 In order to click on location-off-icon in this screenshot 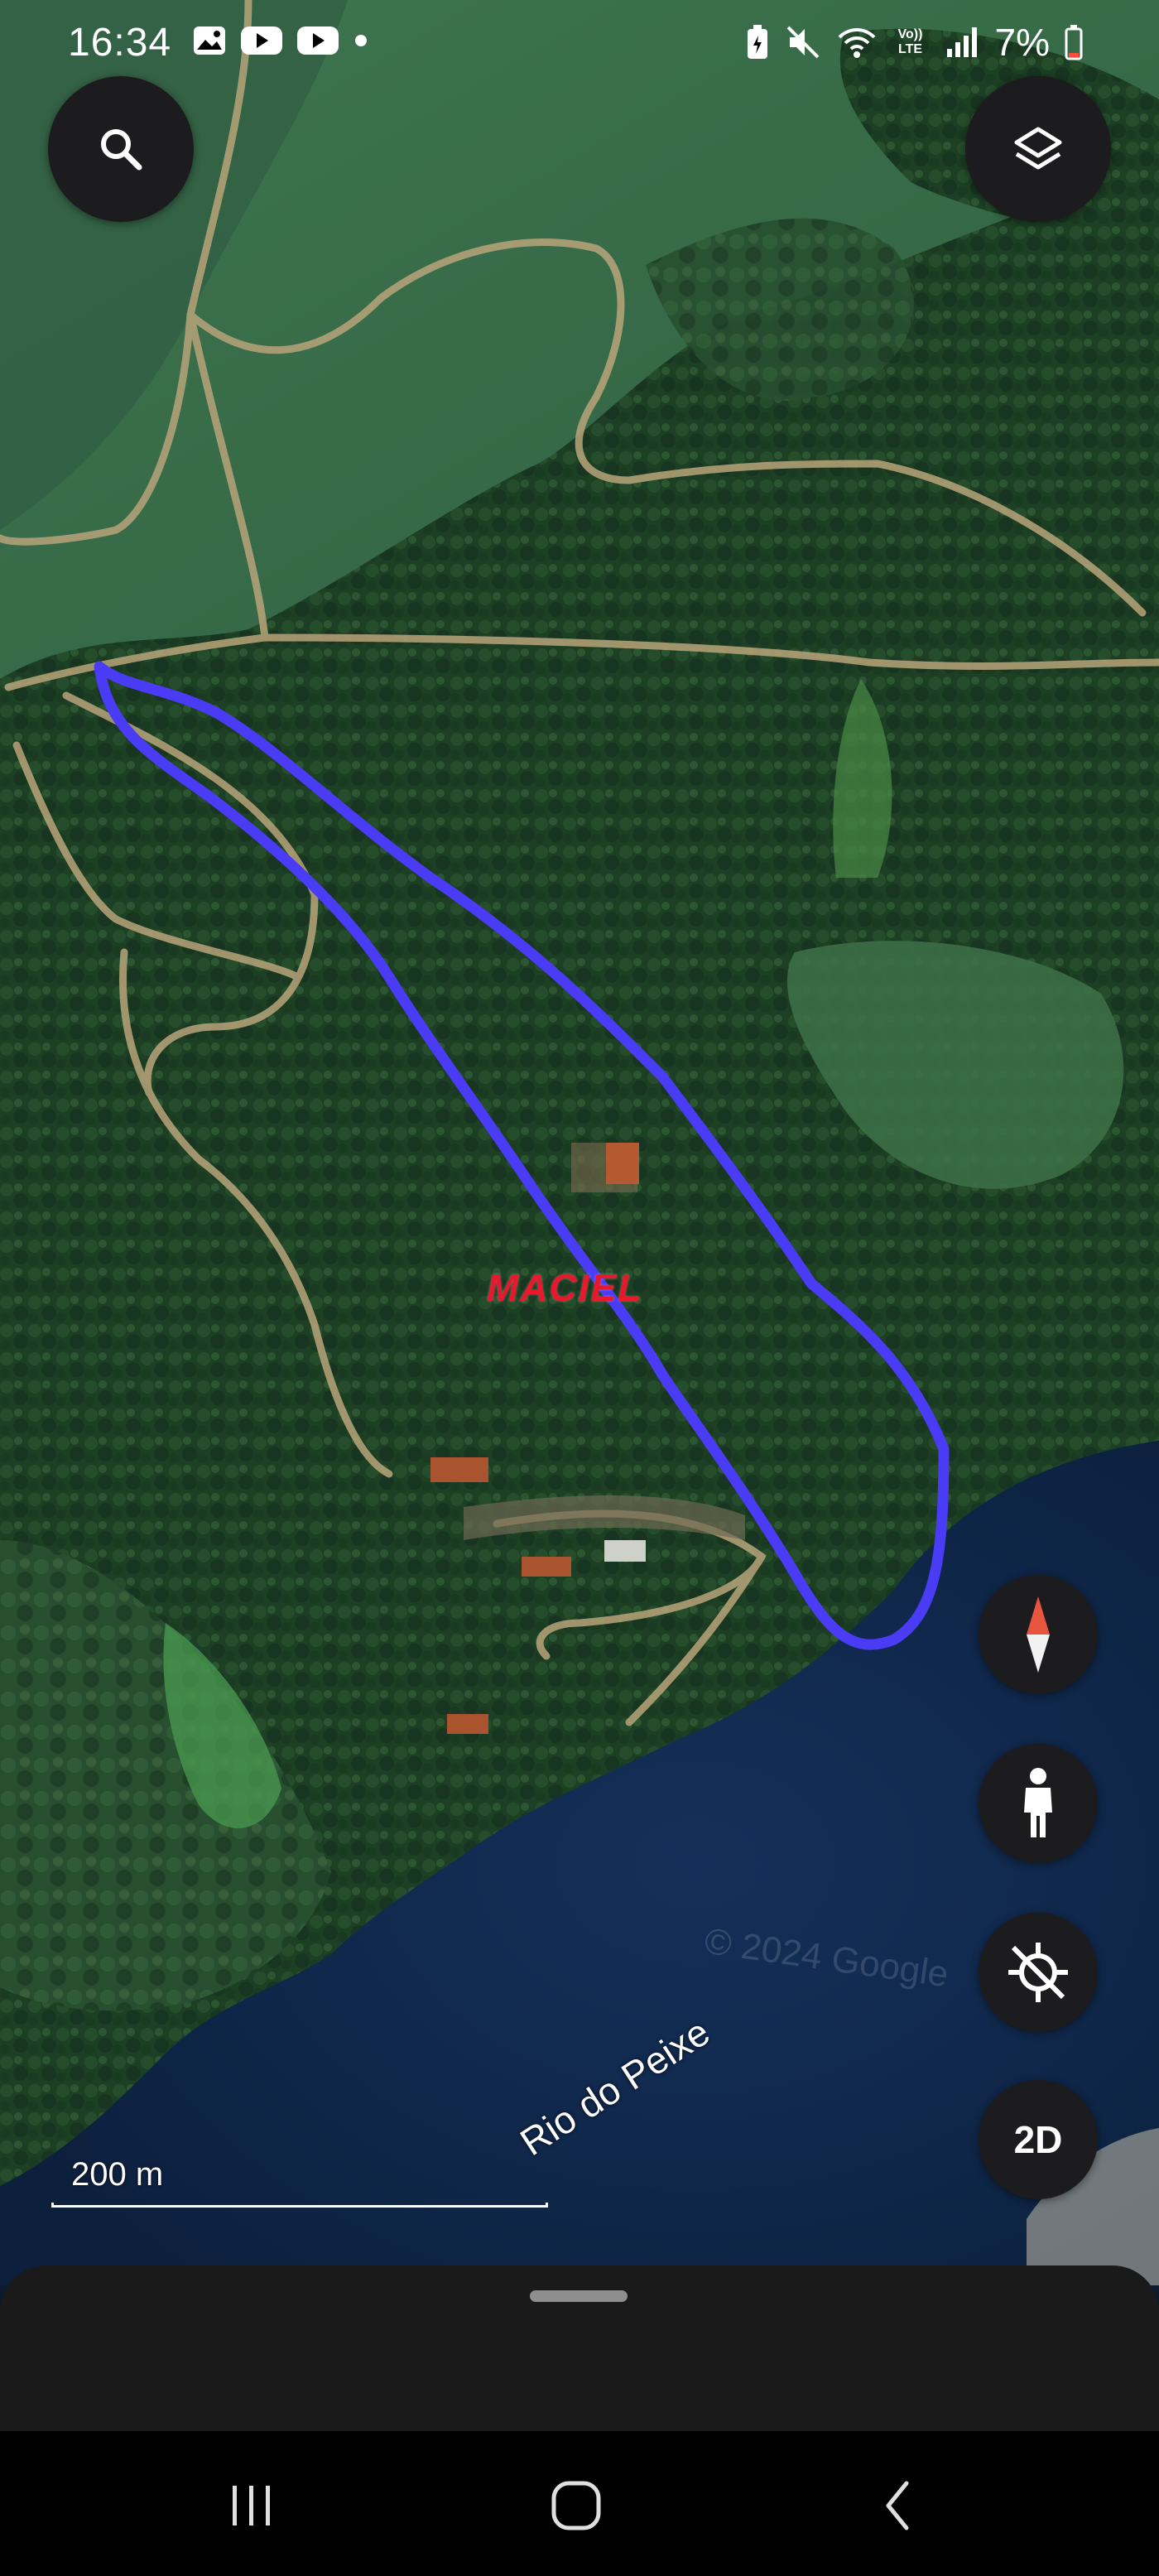, I will do `click(1038, 1972)`.